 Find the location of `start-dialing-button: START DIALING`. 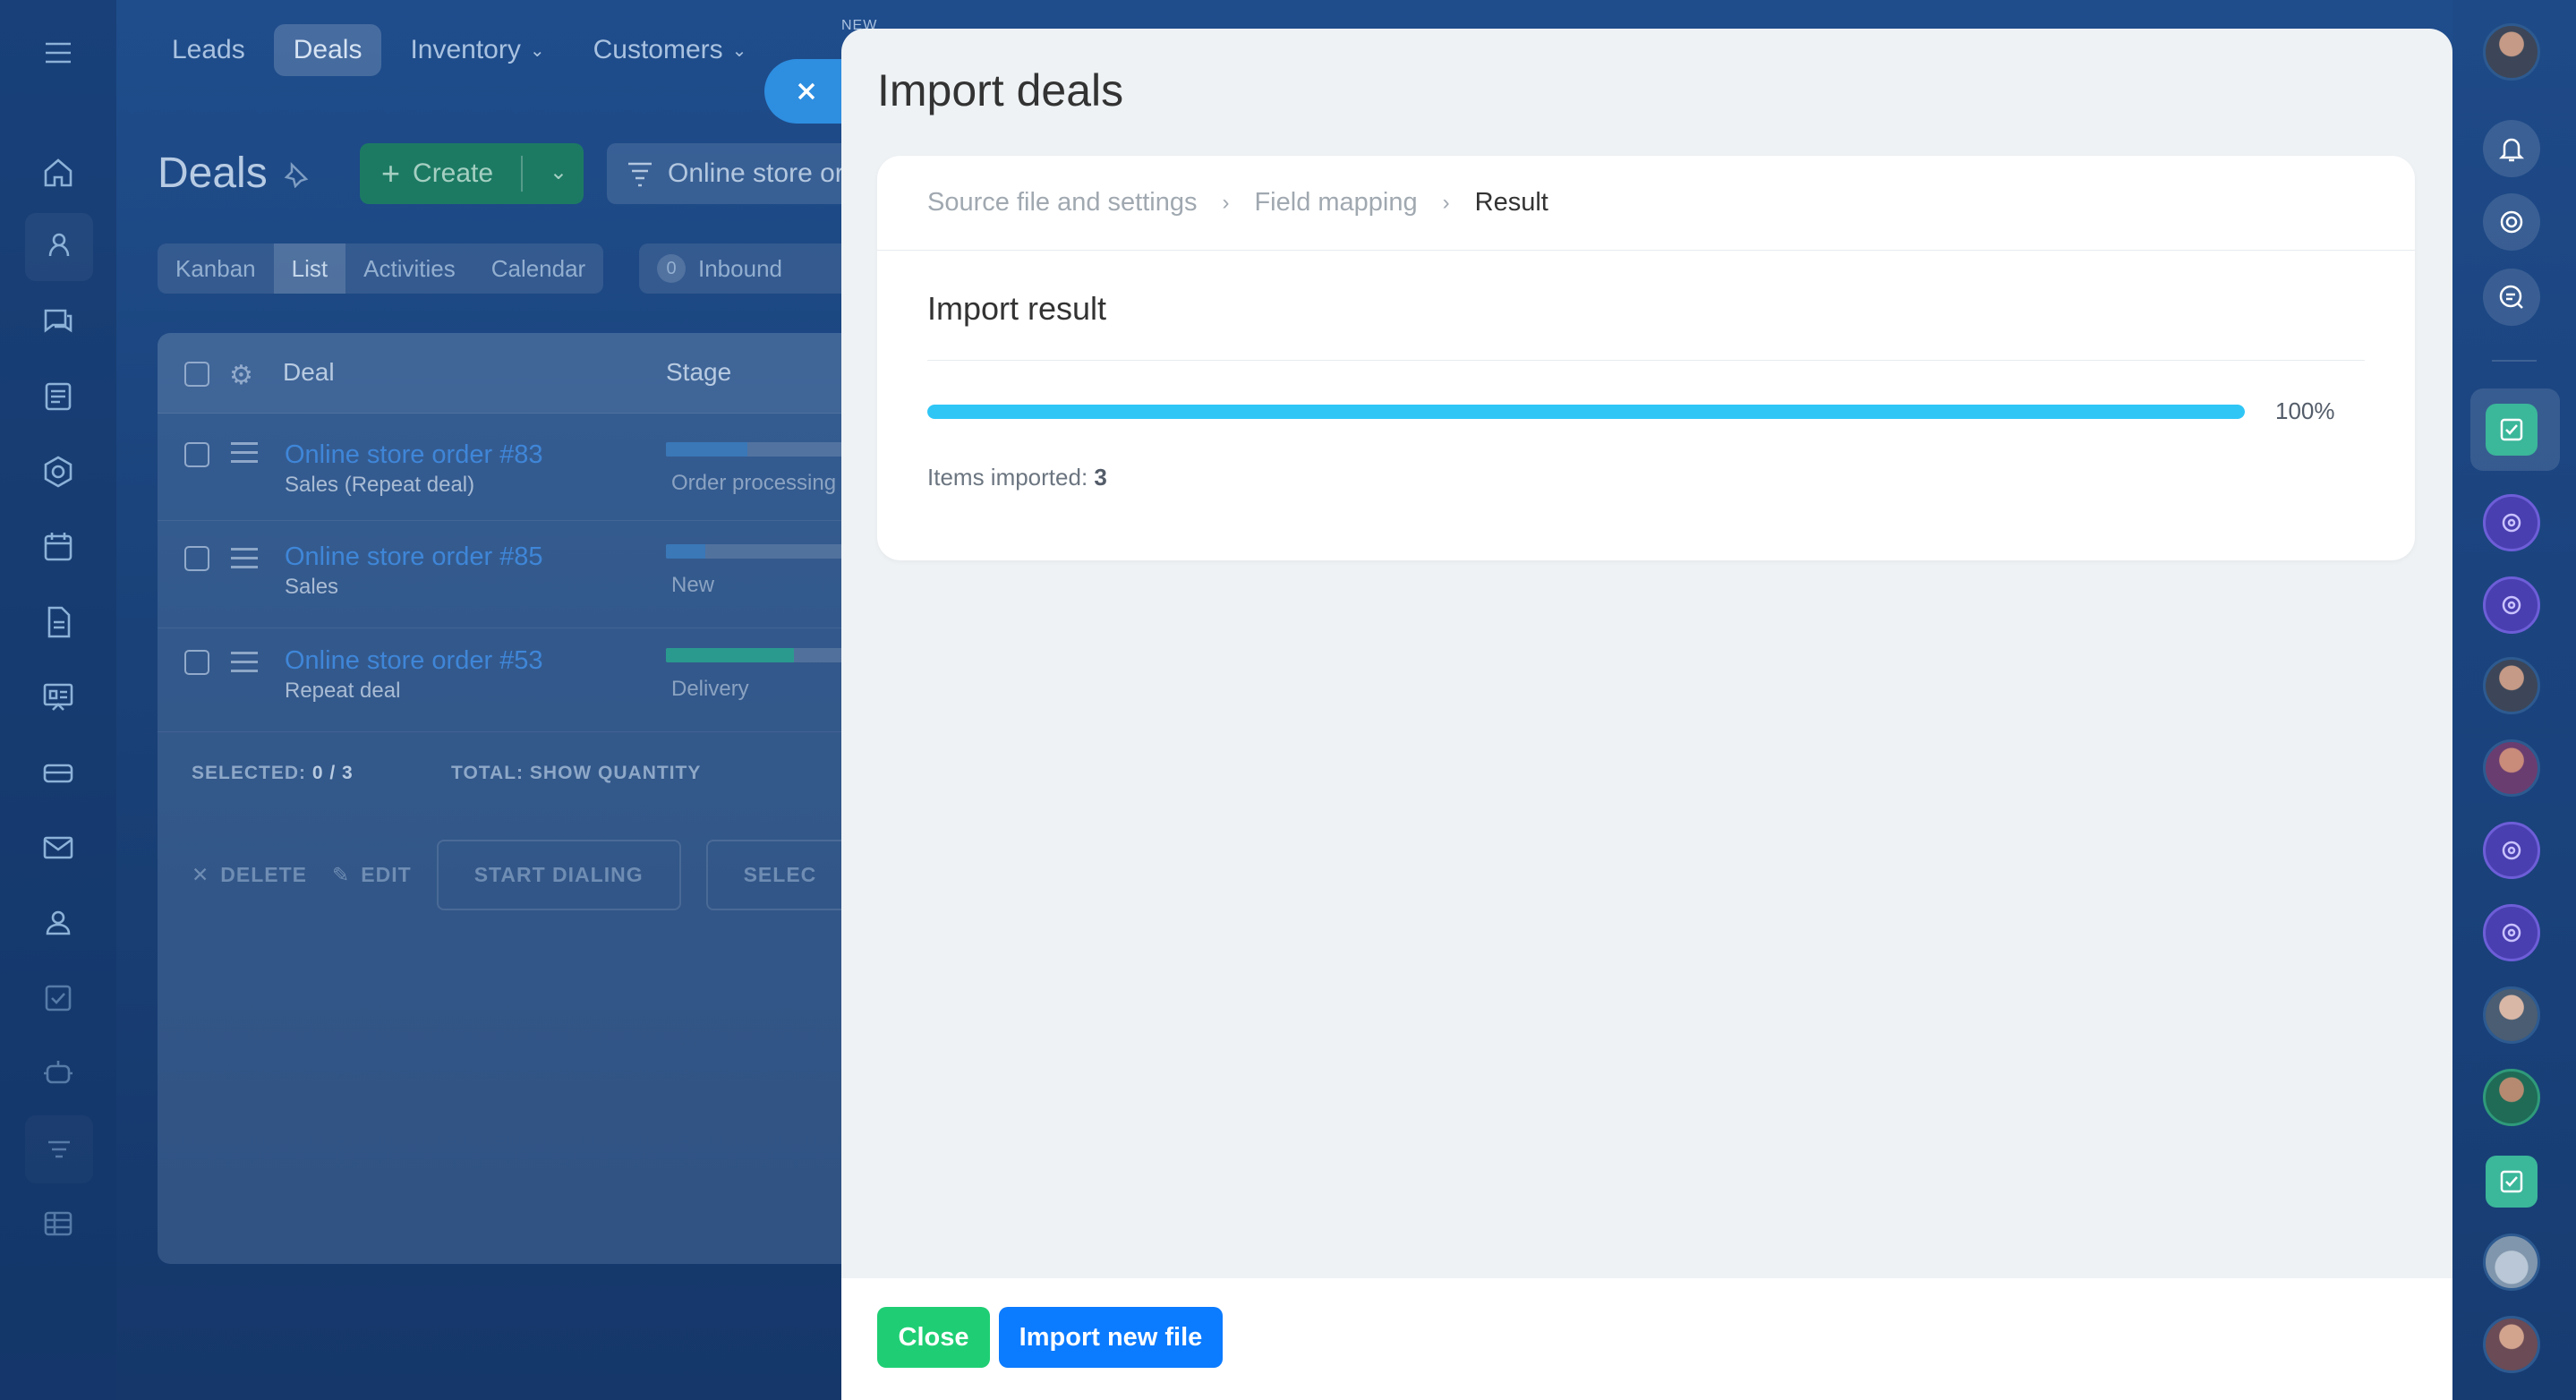

start-dialing-button: START DIALING is located at coordinates (558, 875).